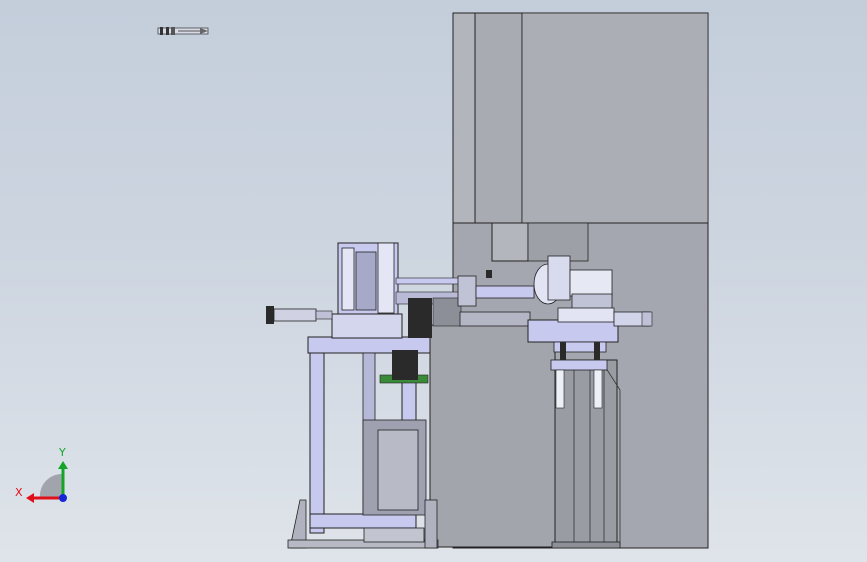 The height and width of the screenshot is (562, 867). Describe the element at coordinates (62, 452) in the screenshot. I see `y-axis-label: Y` at that location.